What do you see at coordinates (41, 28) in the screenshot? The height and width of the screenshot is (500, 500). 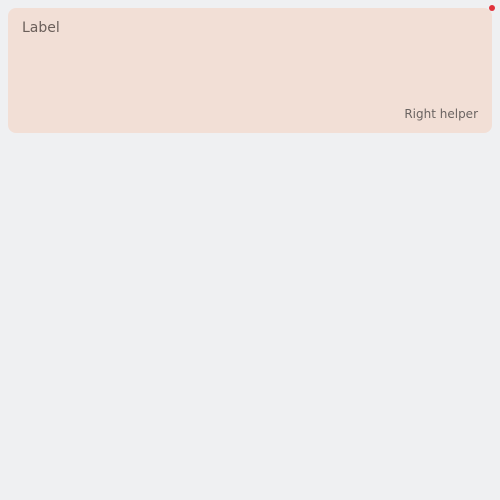 I see `field-label: Label` at bounding box center [41, 28].